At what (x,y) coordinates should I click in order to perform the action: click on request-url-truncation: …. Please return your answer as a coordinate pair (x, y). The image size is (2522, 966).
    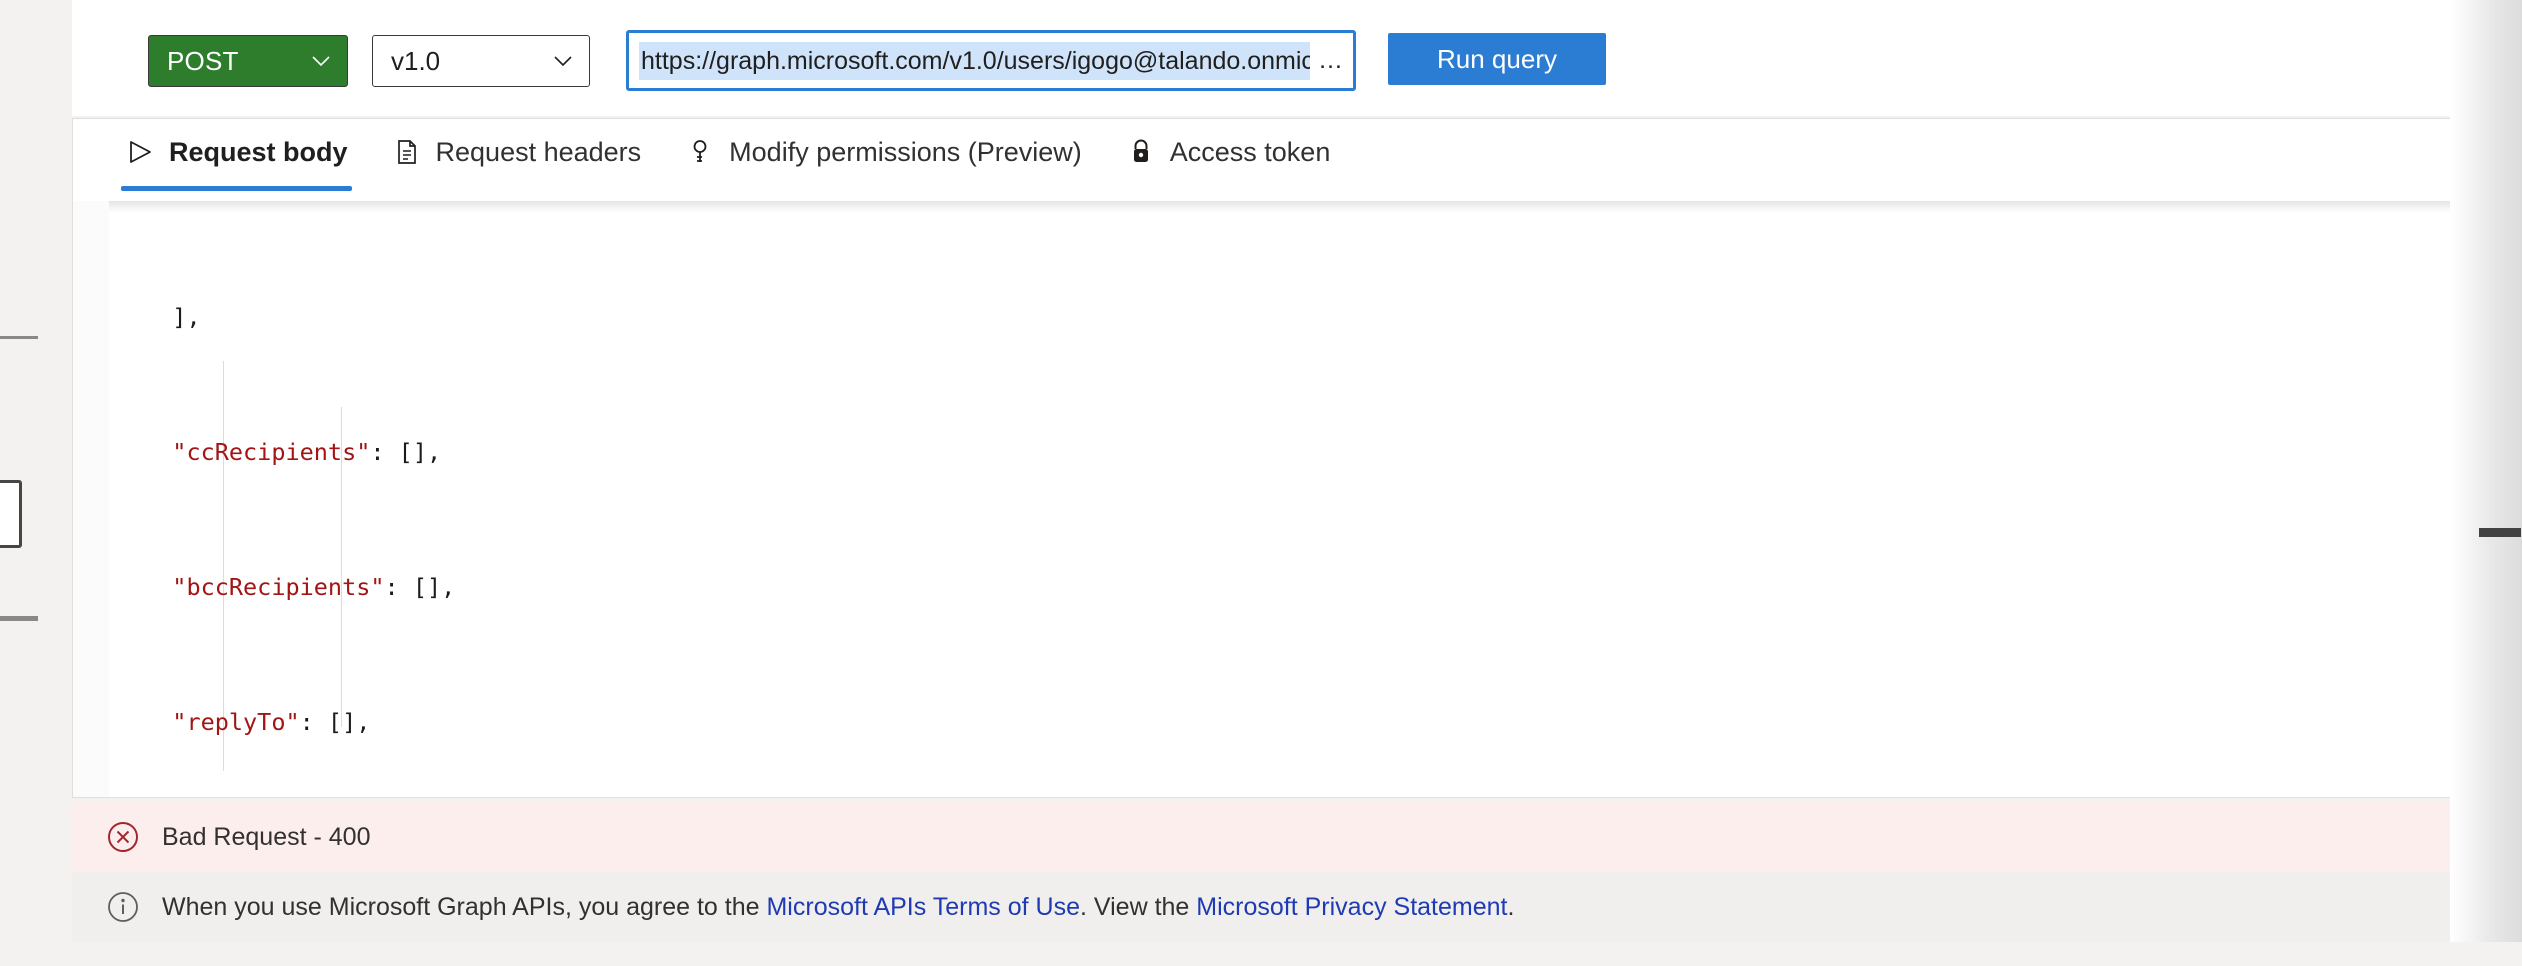
    Looking at the image, I should click on (1330, 60).